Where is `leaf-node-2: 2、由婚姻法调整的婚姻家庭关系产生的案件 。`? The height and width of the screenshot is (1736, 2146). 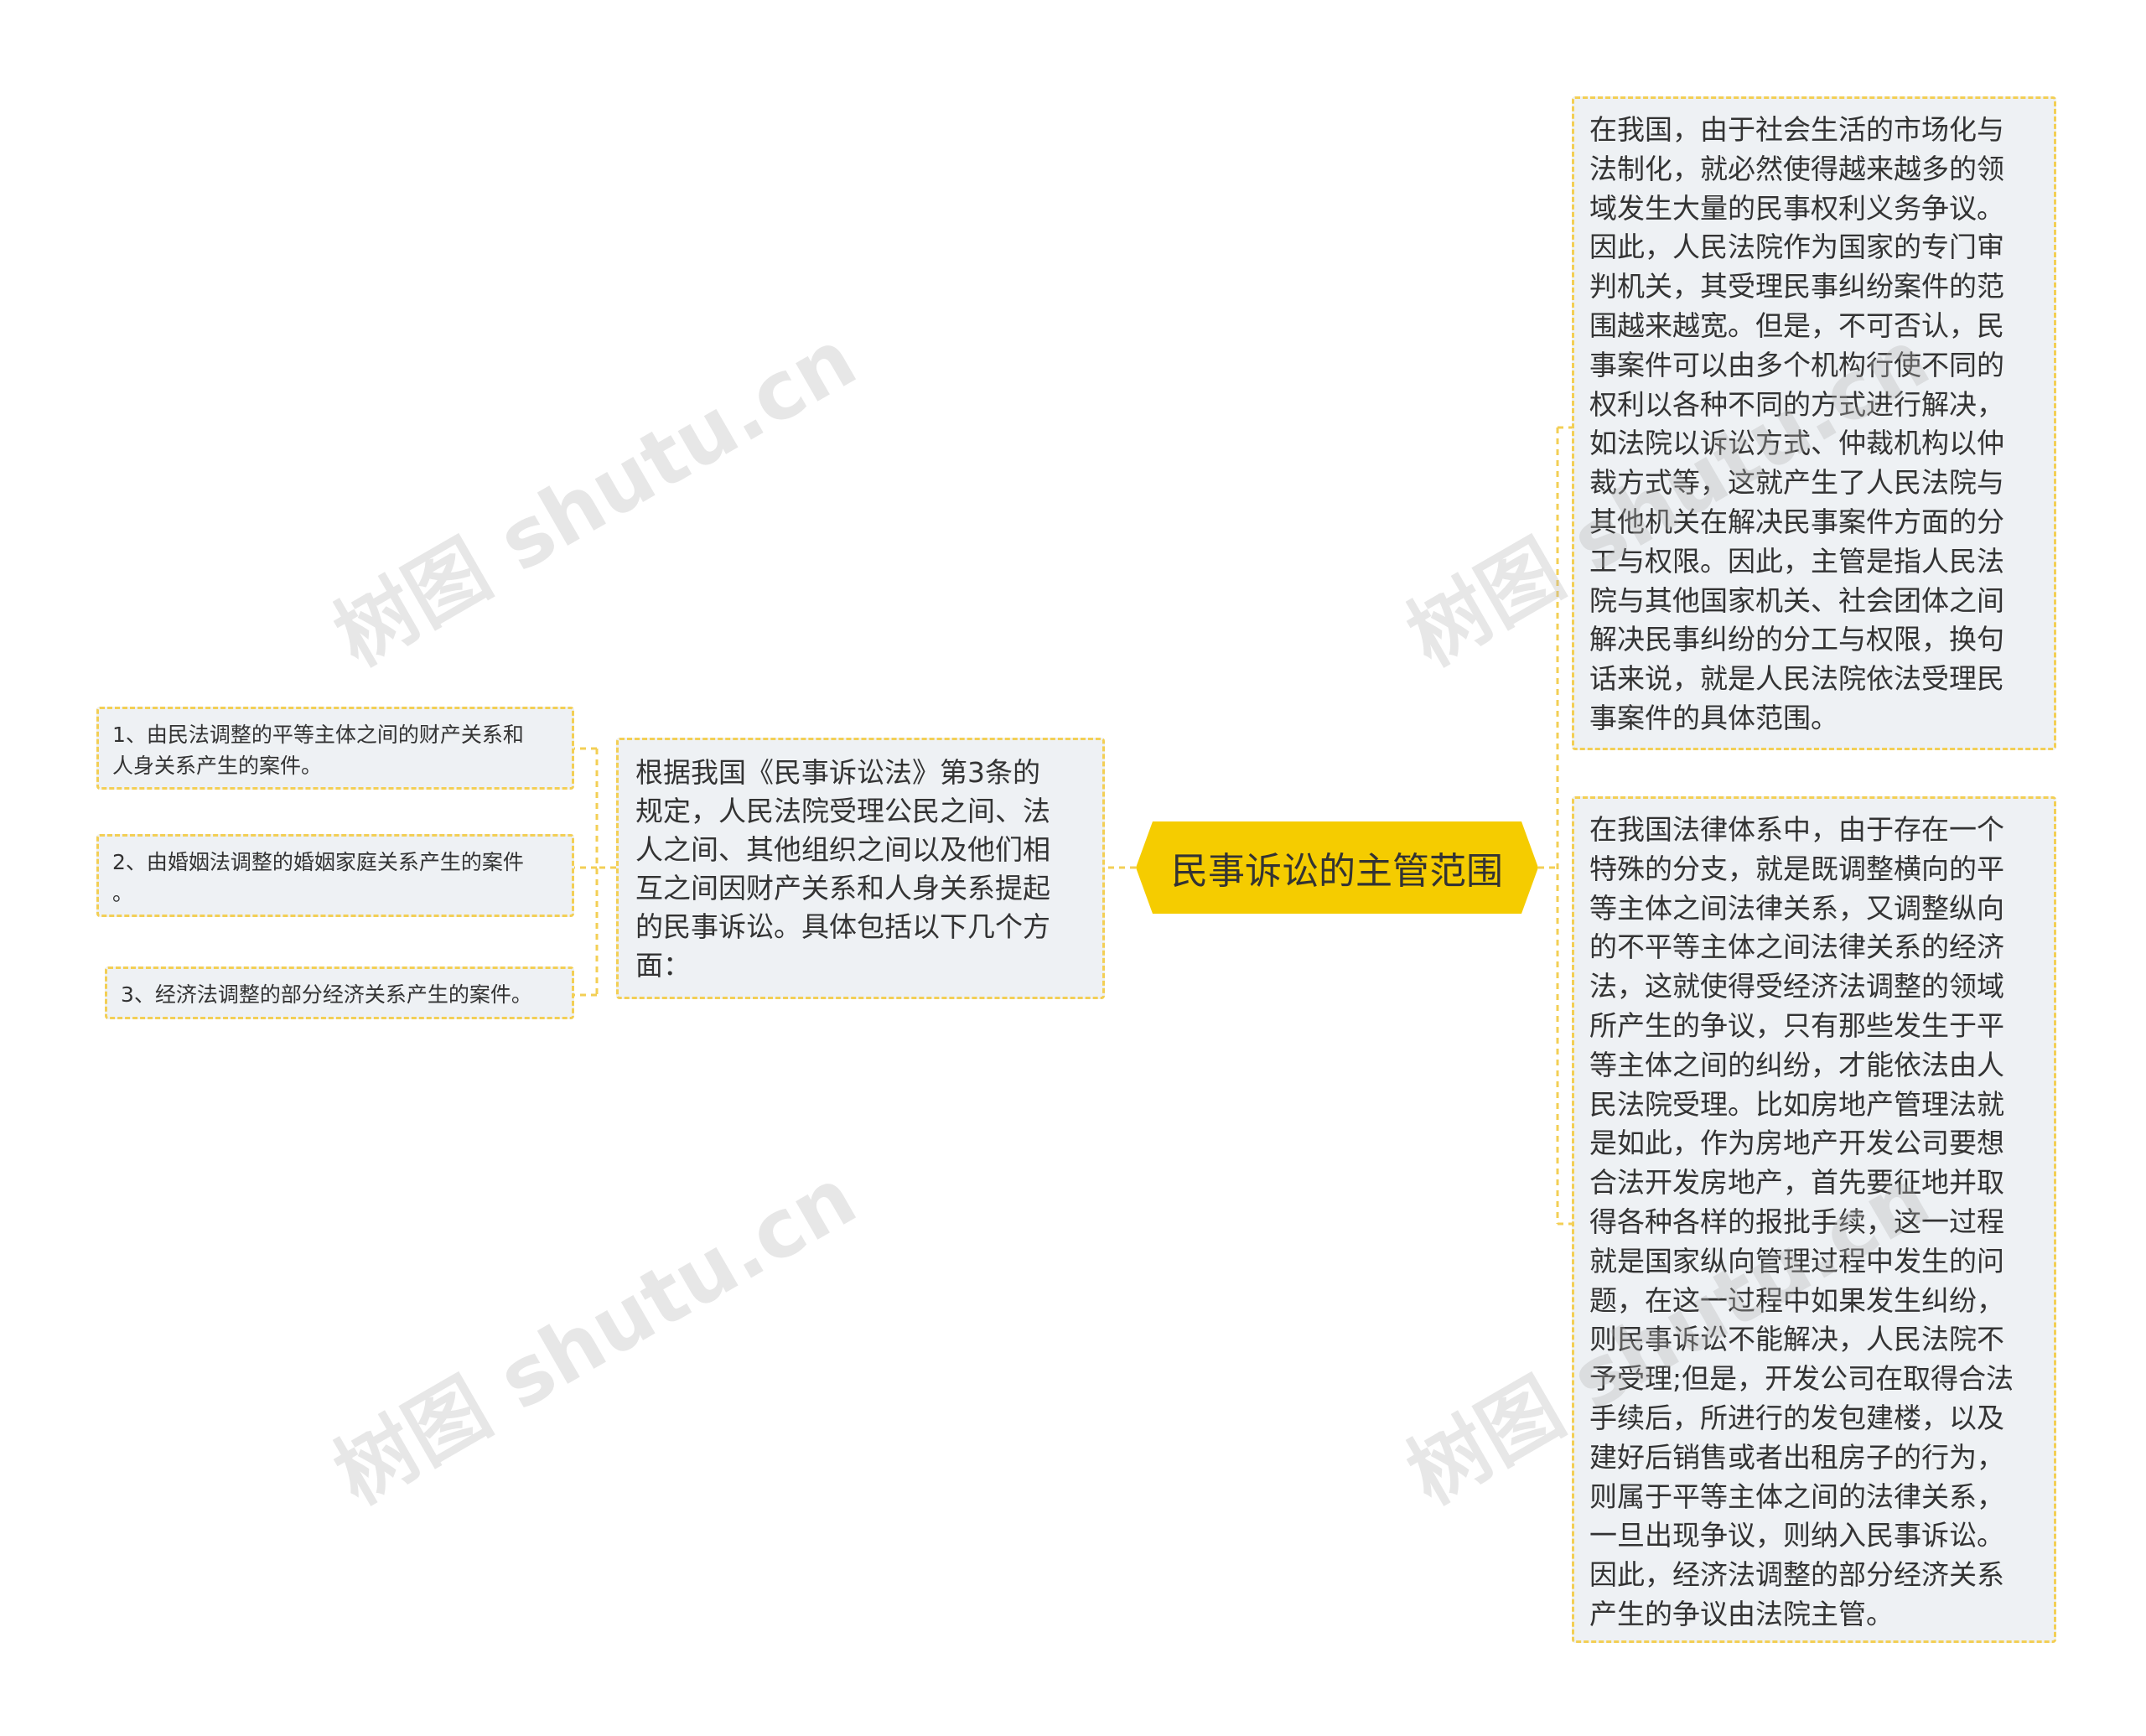
leaf-node-2: 2、由婚姻法调整的婚姻家庭关系产生的案件 。 is located at coordinates (335, 875).